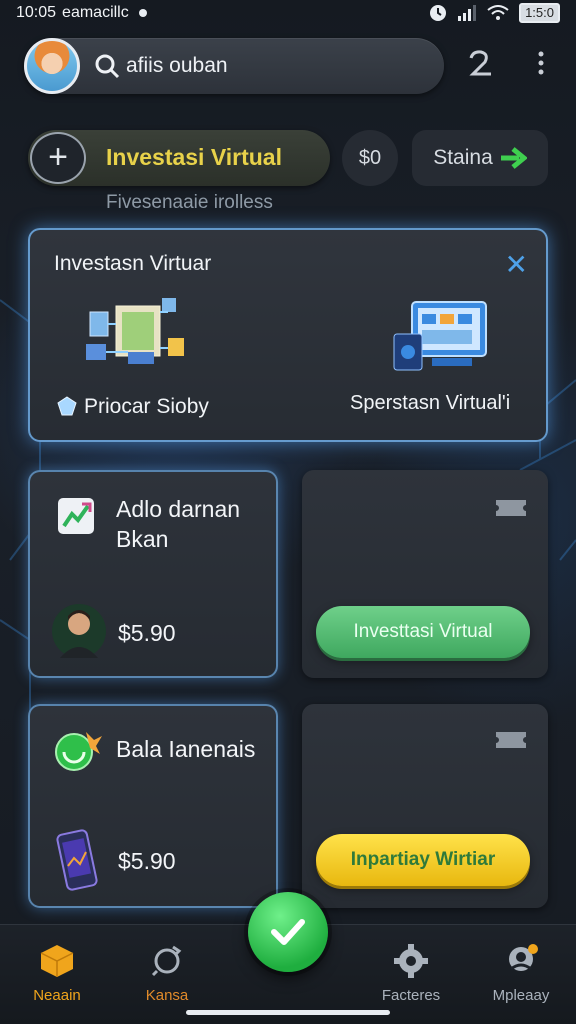 Image resolution: width=576 pixels, height=1024 pixels. Describe the element at coordinates (523, 957) in the screenshot. I see `user-icon` at that location.